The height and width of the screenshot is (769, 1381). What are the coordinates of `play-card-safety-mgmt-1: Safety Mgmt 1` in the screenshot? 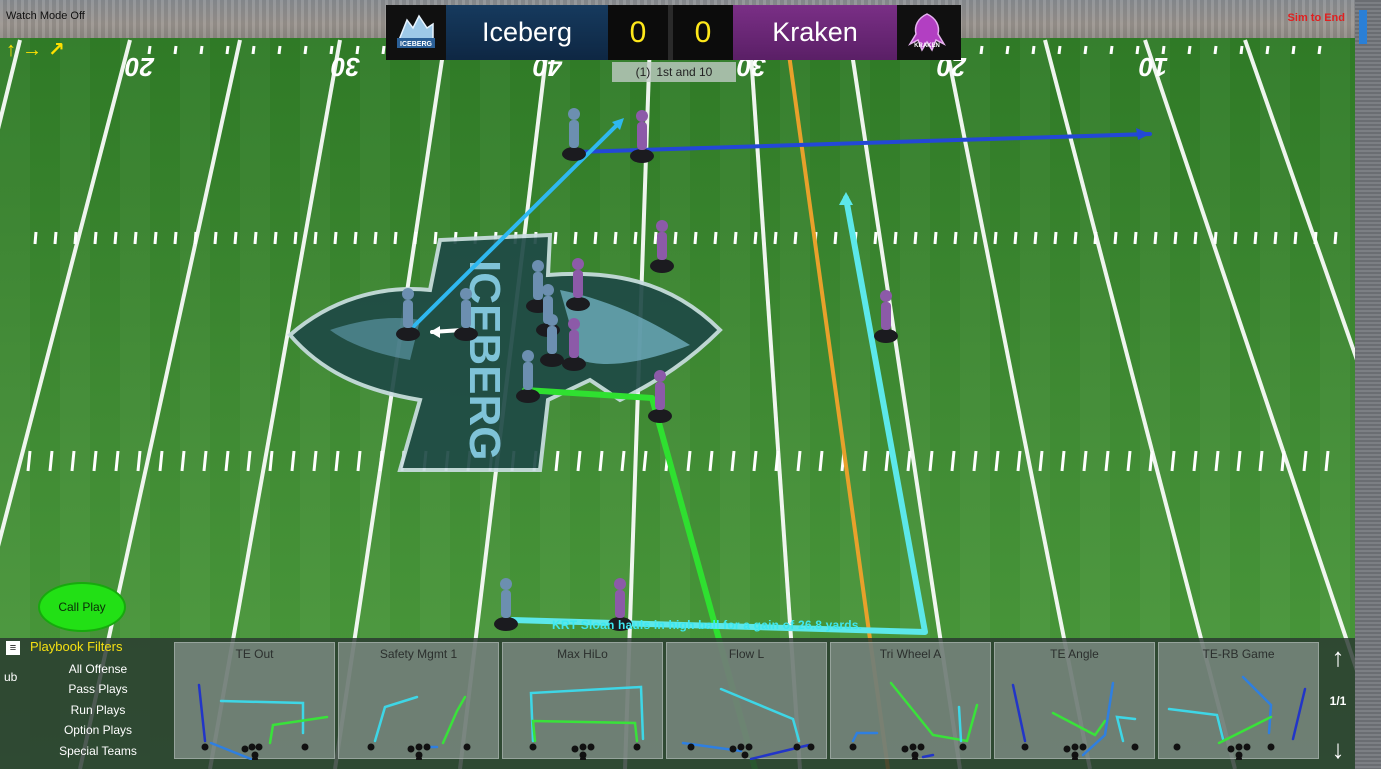 It's located at (418, 701).